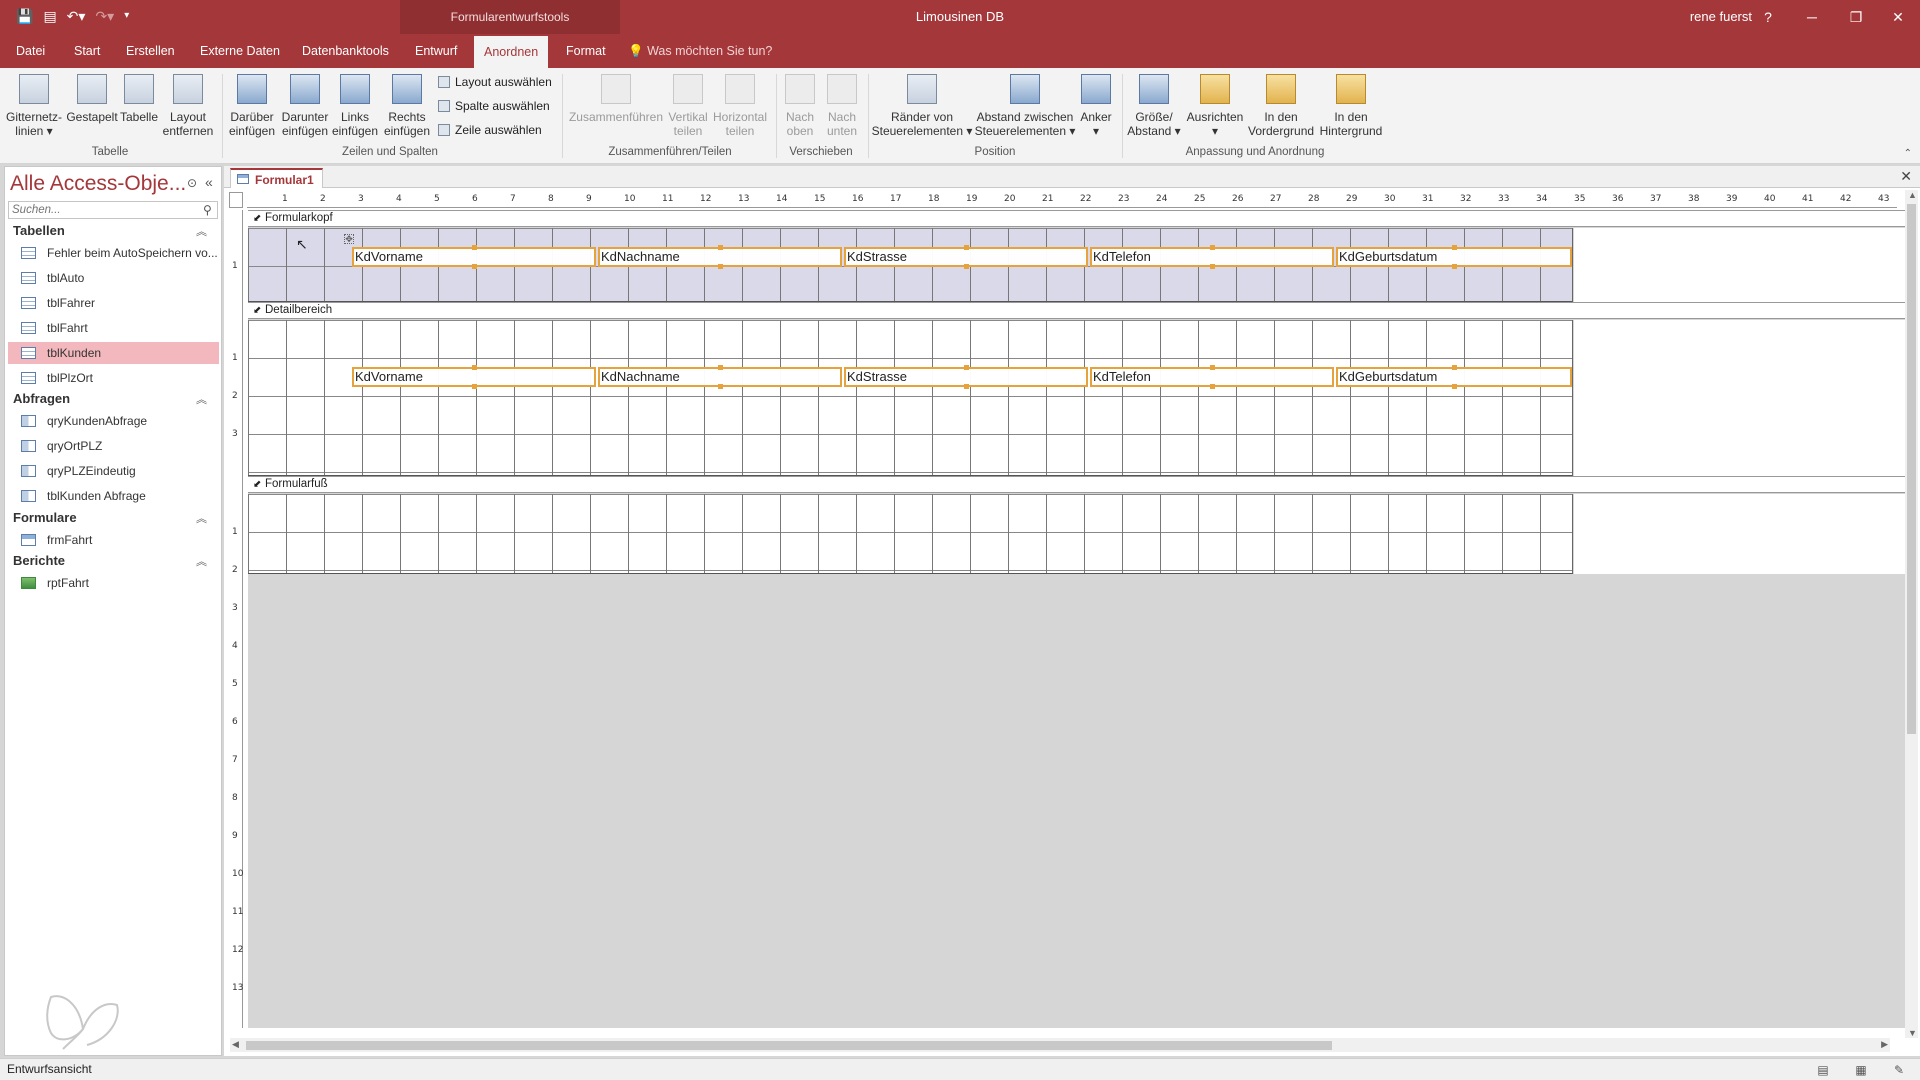  I want to click on form-footer-section, so click(910, 534).